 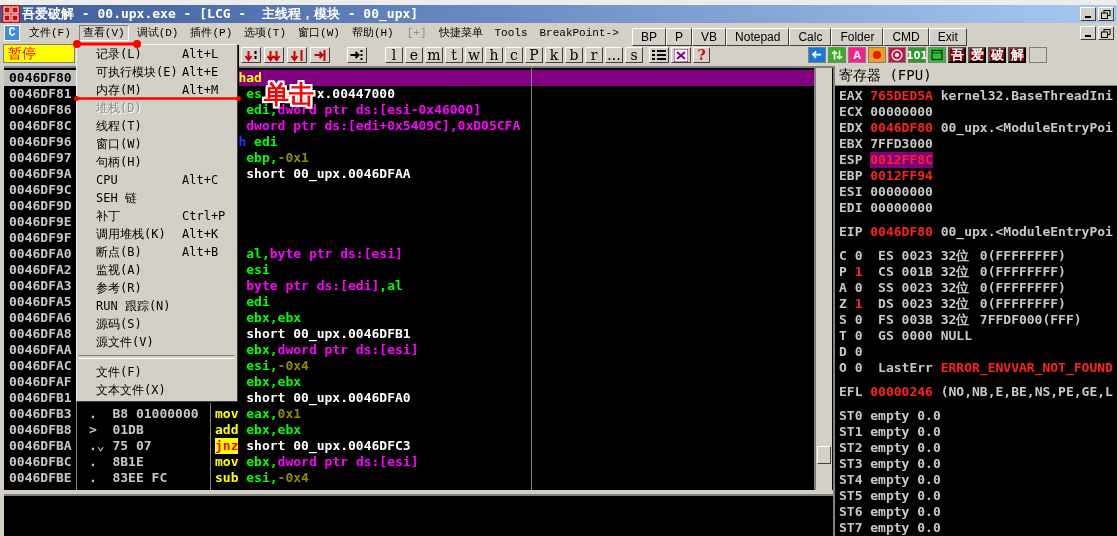 I want to click on quick-launch-button: P, so click(x=679, y=37).